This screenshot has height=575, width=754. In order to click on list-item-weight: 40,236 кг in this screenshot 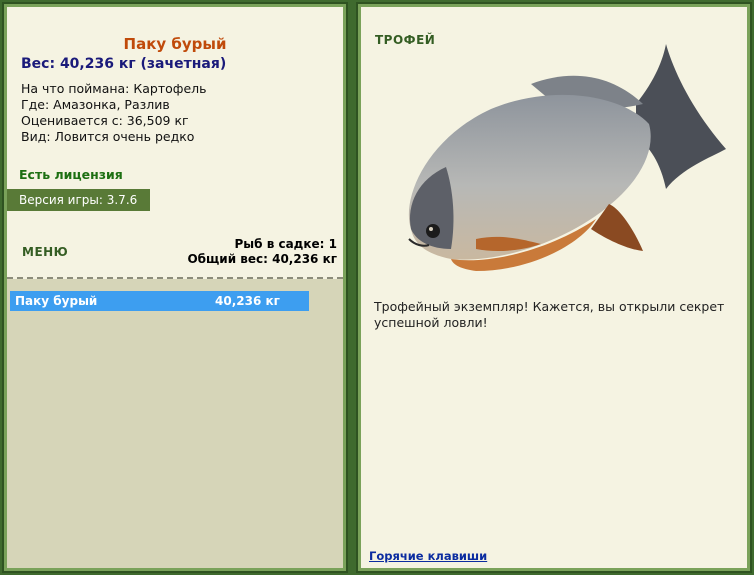, I will do `click(247, 301)`.